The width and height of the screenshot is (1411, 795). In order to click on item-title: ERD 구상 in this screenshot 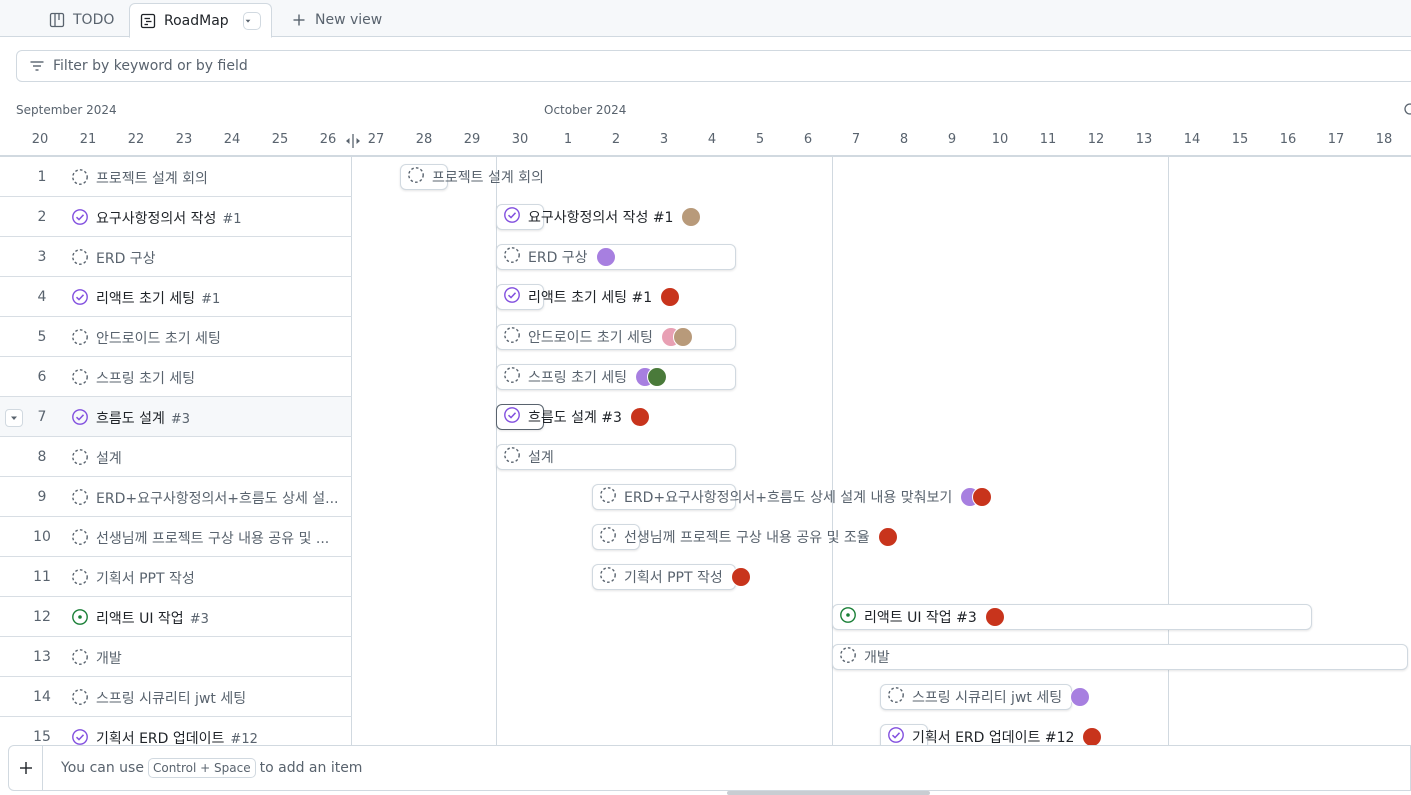, I will do `click(126, 258)`.